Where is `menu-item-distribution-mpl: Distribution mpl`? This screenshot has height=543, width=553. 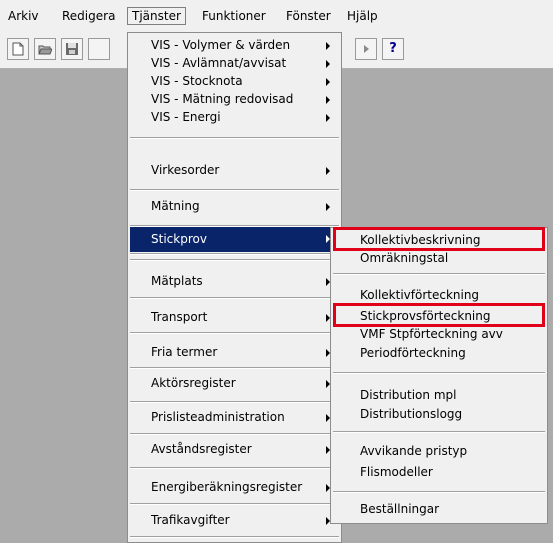
menu-item-distribution-mpl: Distribution mpl is located at coordinates (408, 395).